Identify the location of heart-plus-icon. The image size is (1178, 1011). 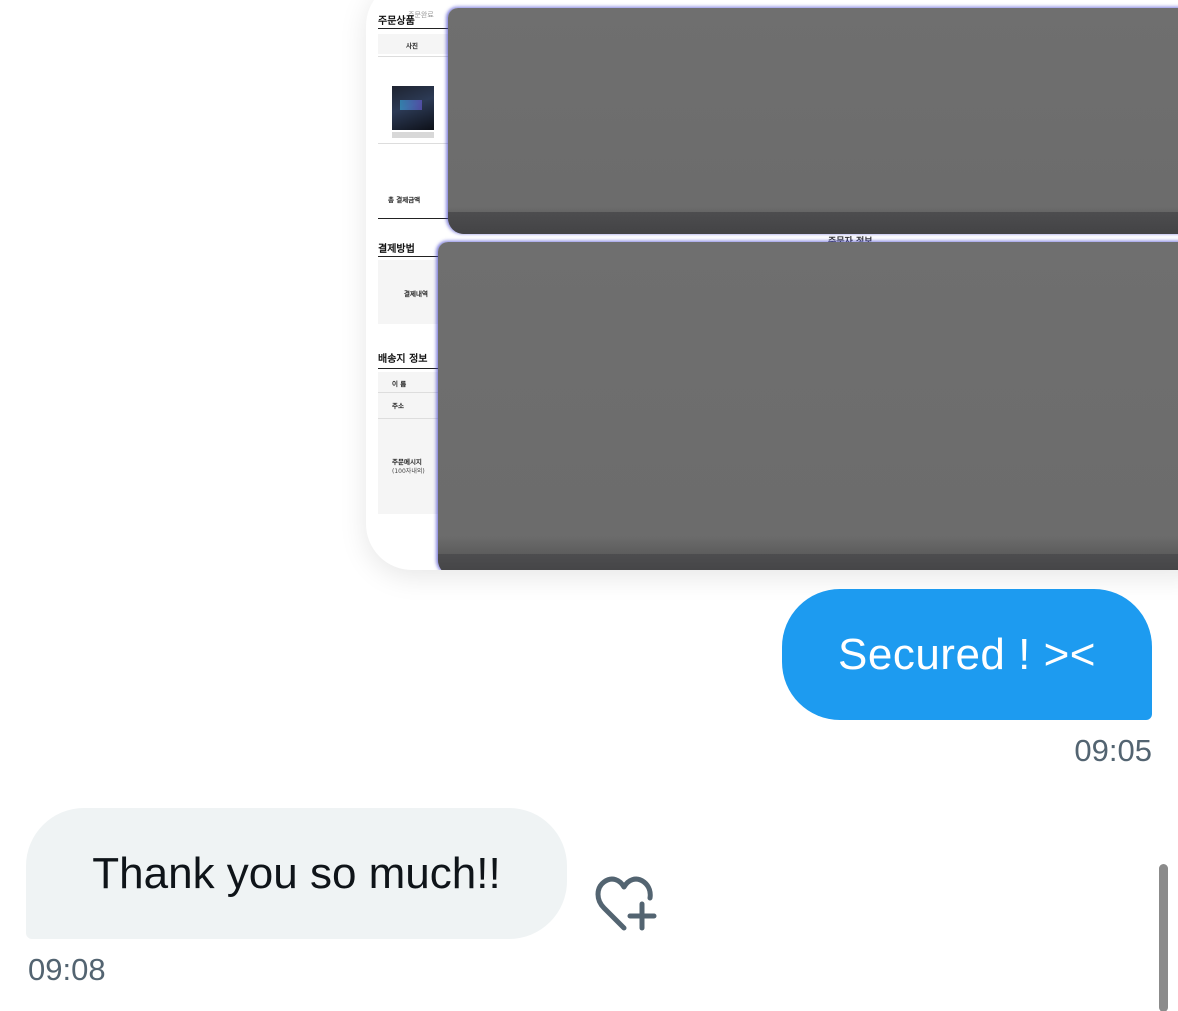
(626, 903).